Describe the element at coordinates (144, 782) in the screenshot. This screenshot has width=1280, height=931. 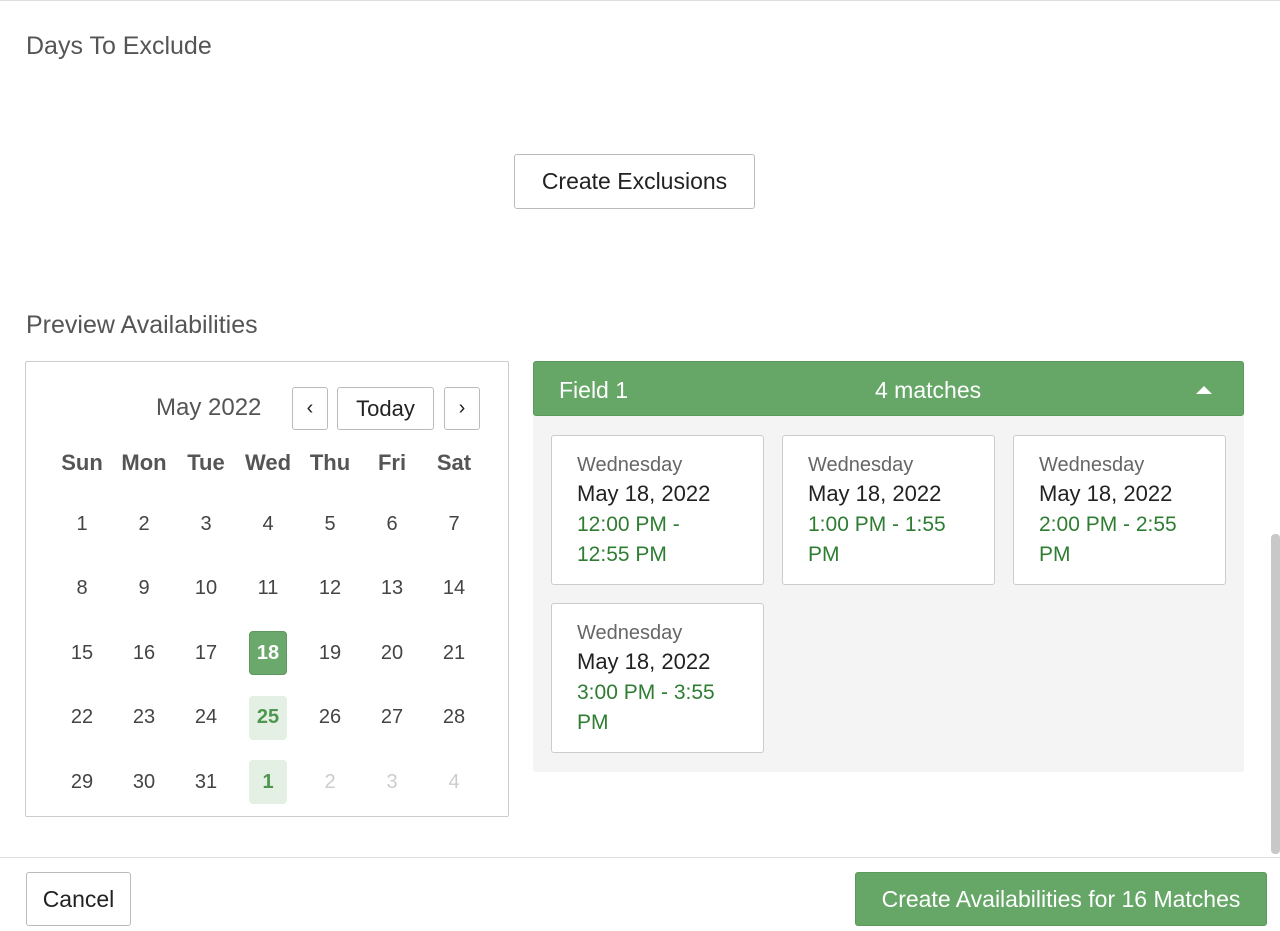
I see `calendar-day: 30` at that location.